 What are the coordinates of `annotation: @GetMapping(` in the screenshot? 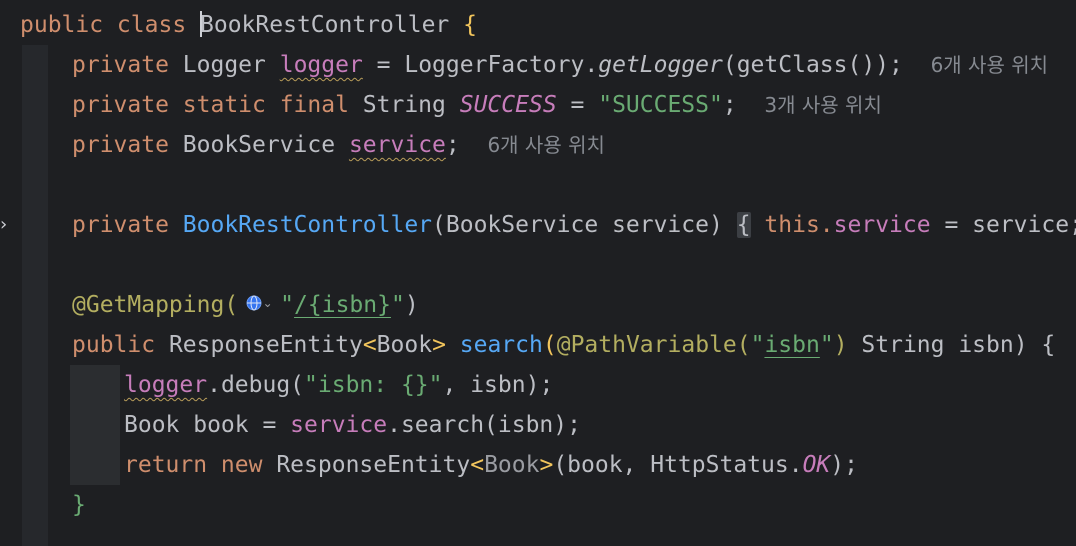 It's located at (155, 305).